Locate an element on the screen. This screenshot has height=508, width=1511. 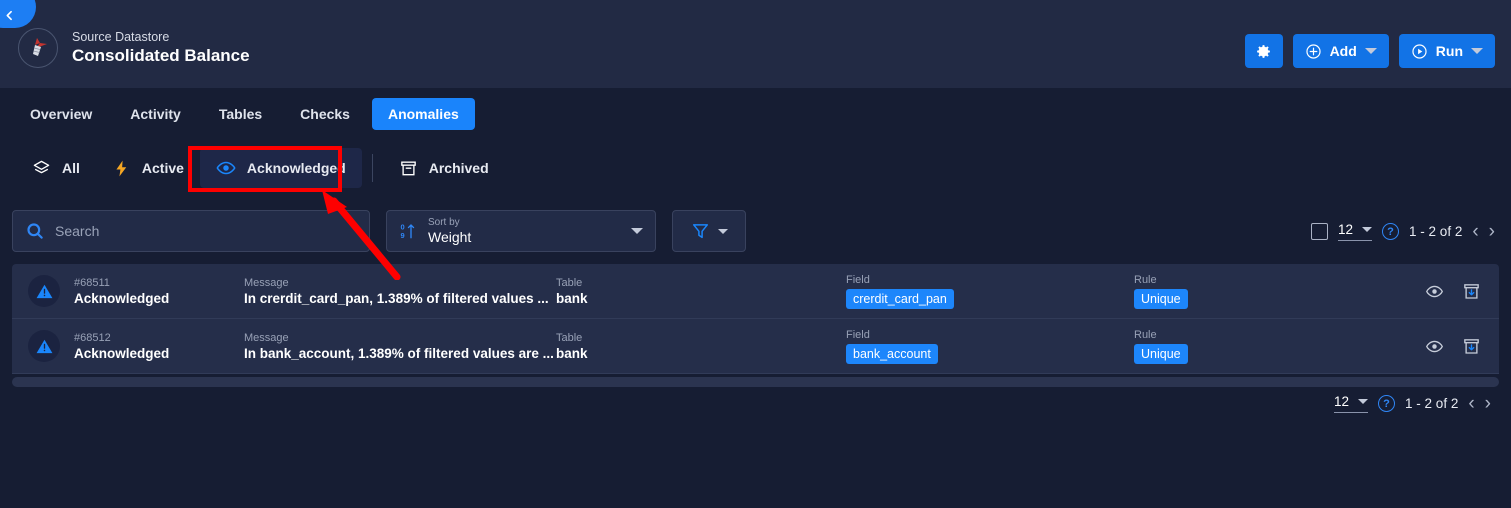
filter-active: Active is located at coordinates (148, 168).